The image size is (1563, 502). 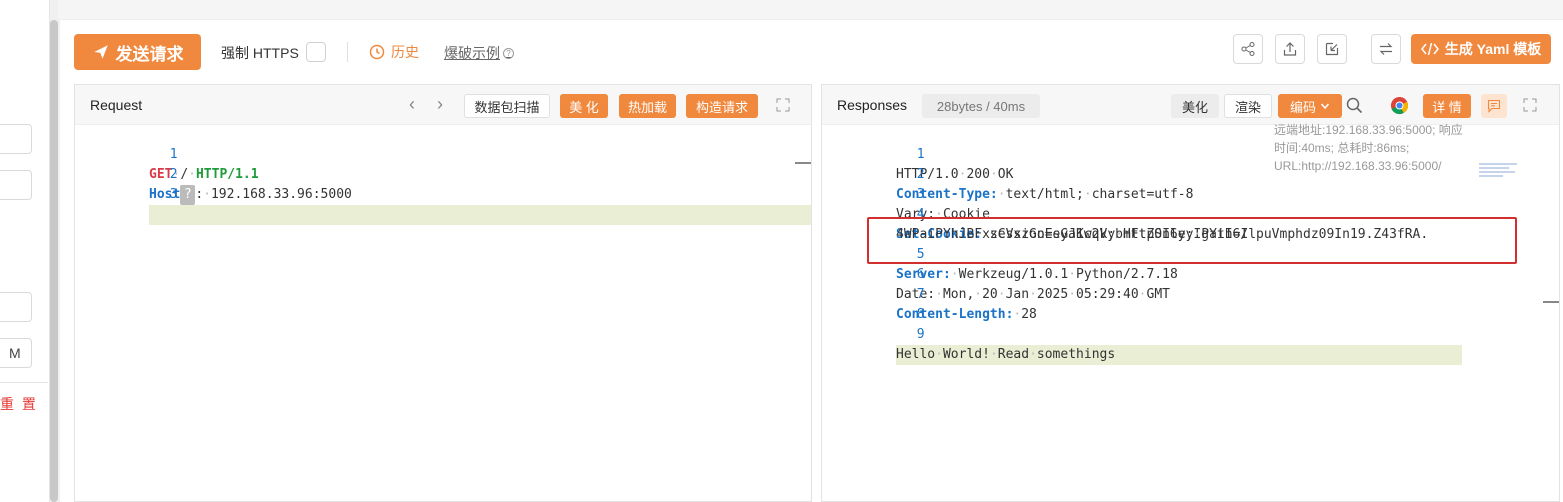 I want to click on sidebar-divider, so click(x=24, y=382).